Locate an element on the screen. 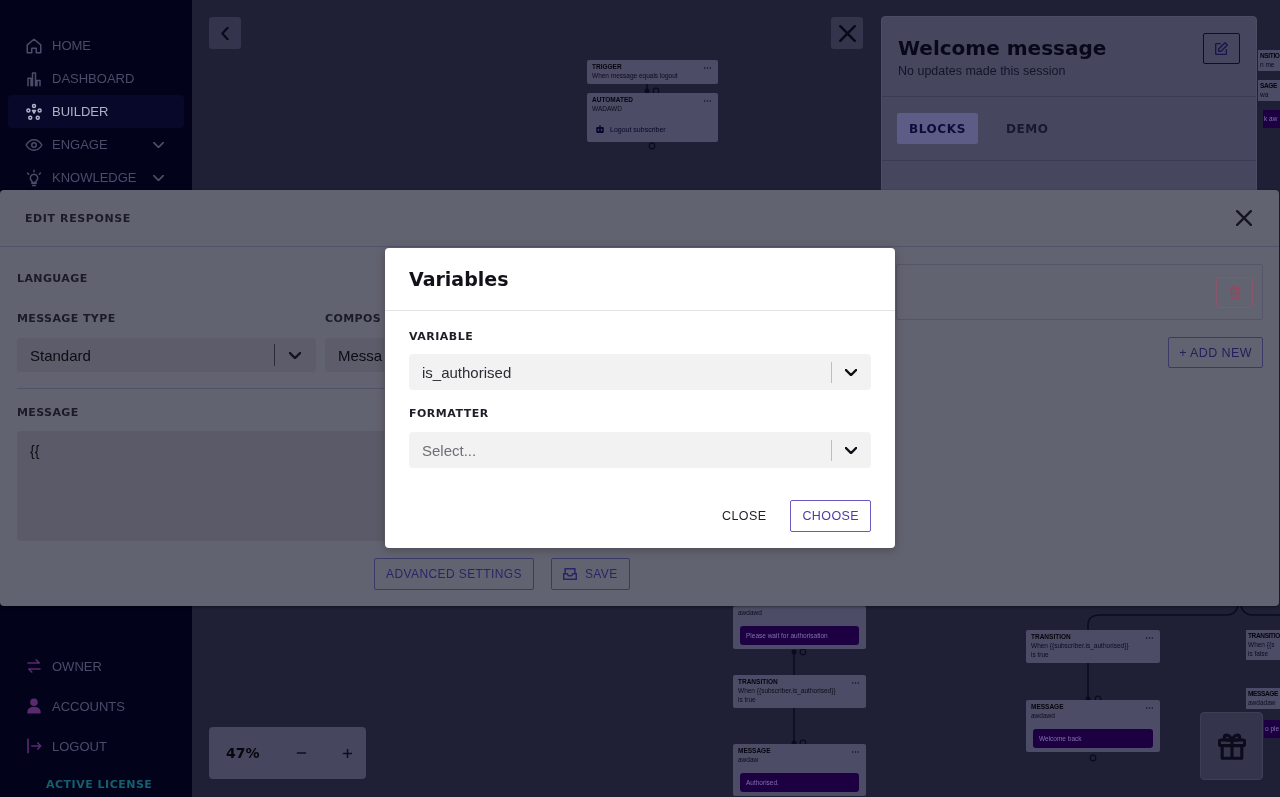  gift-button is located at coordinates (1231, 746).